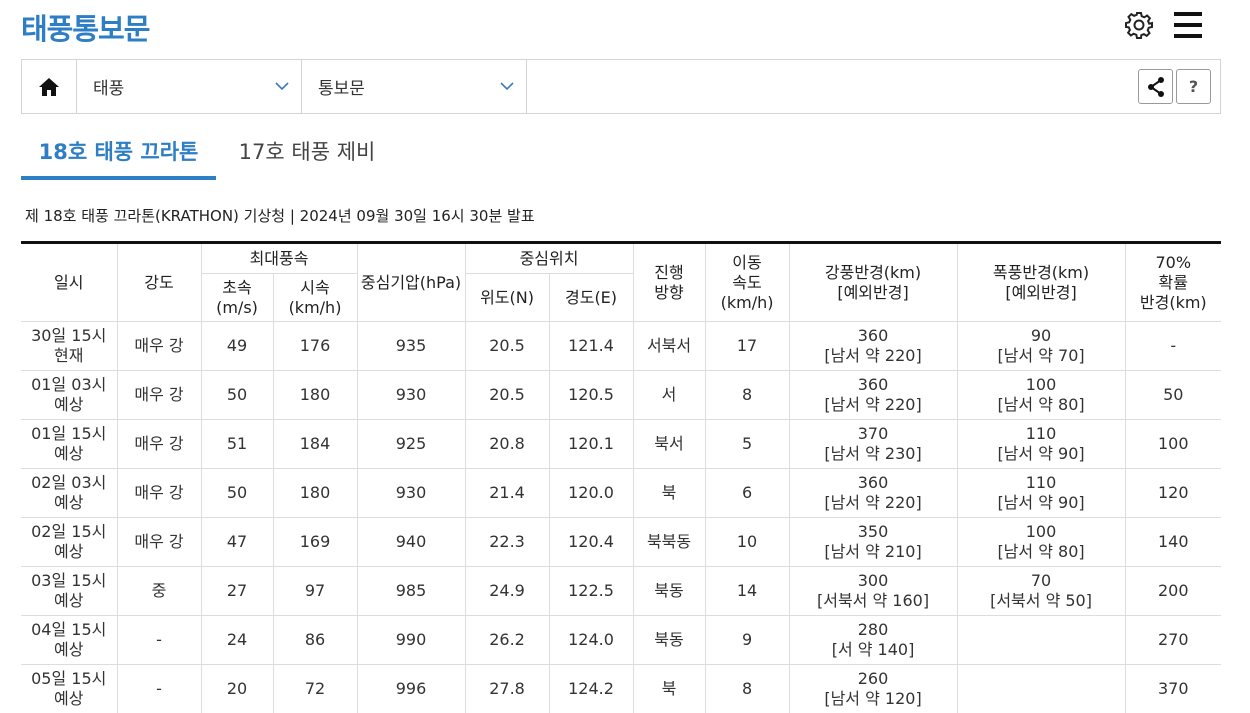 The height and width of the screenshot is (713, 1250). I want to click on header-strong-radius: 강풍반경(km) [예외반경], so click(873, 282).